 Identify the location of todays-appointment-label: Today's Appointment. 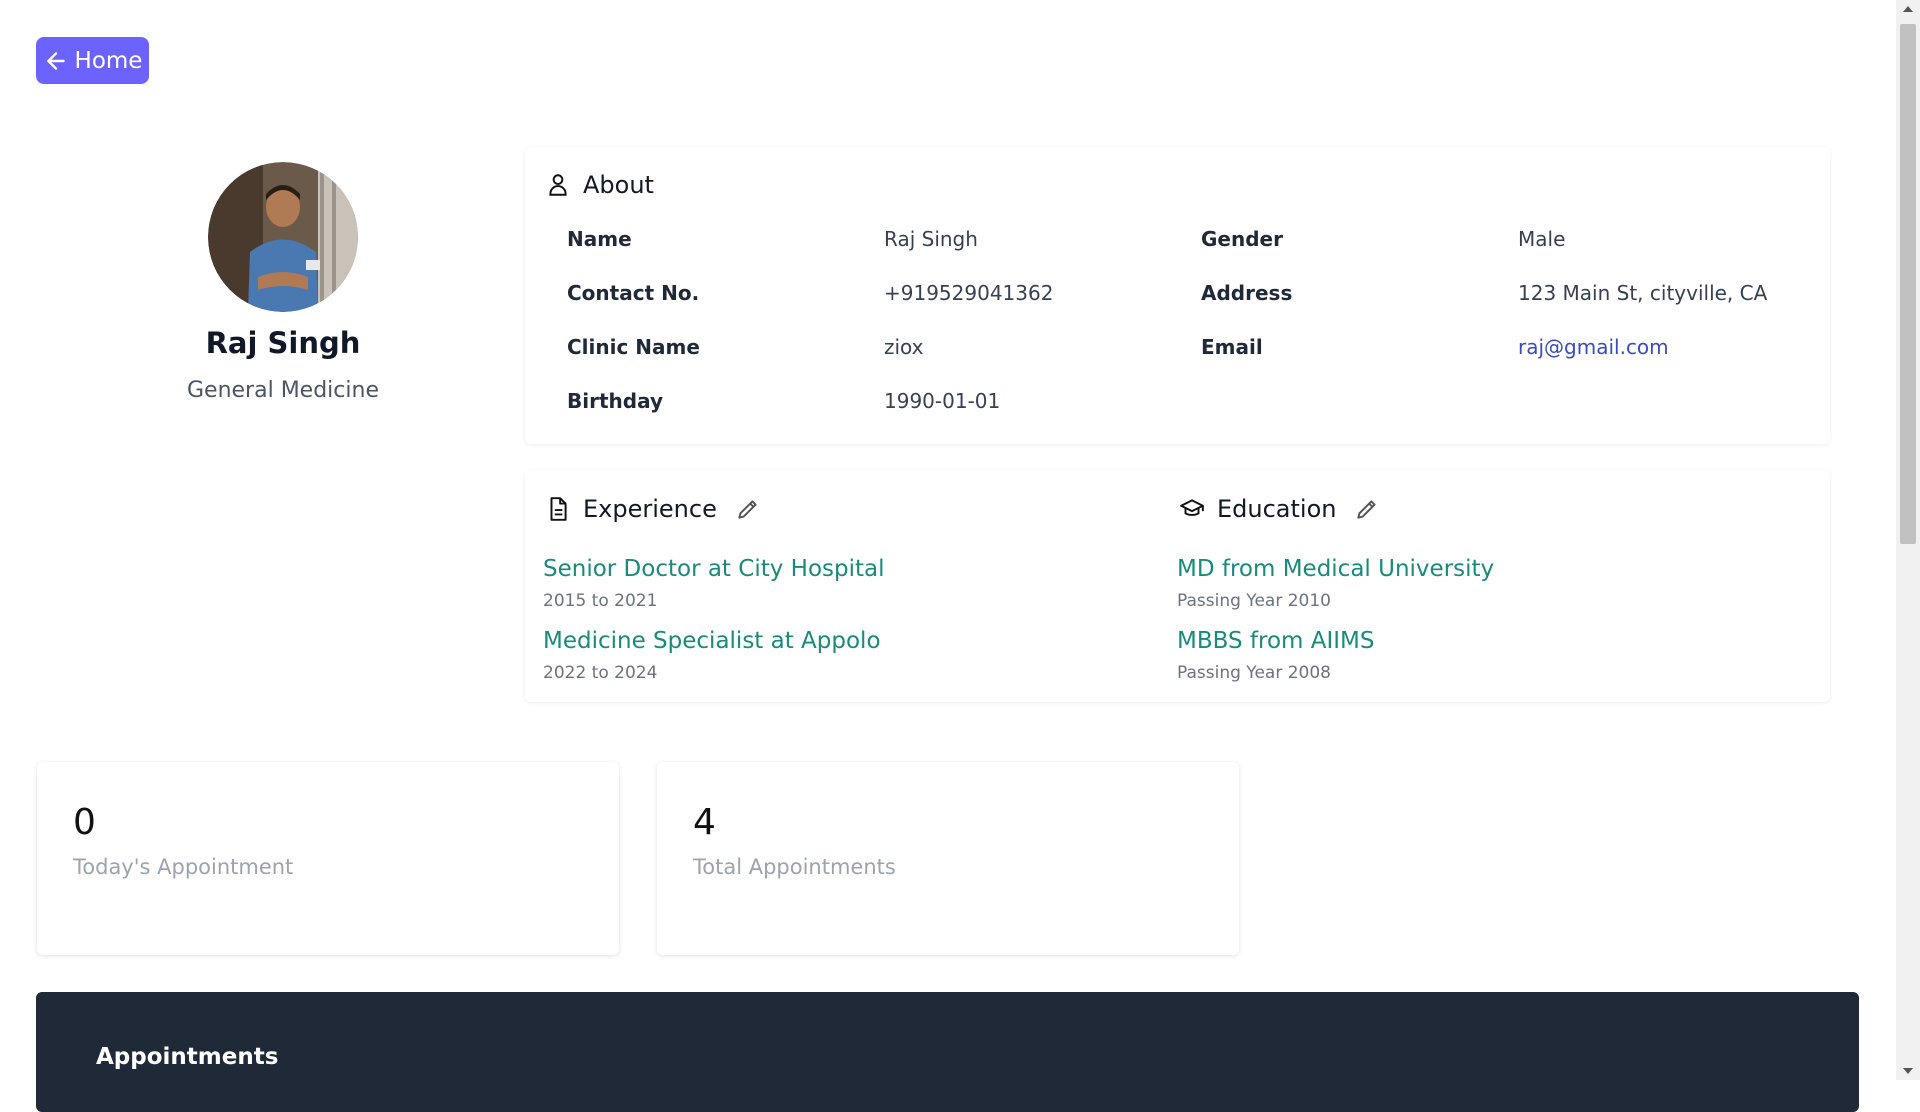
(183, 867).